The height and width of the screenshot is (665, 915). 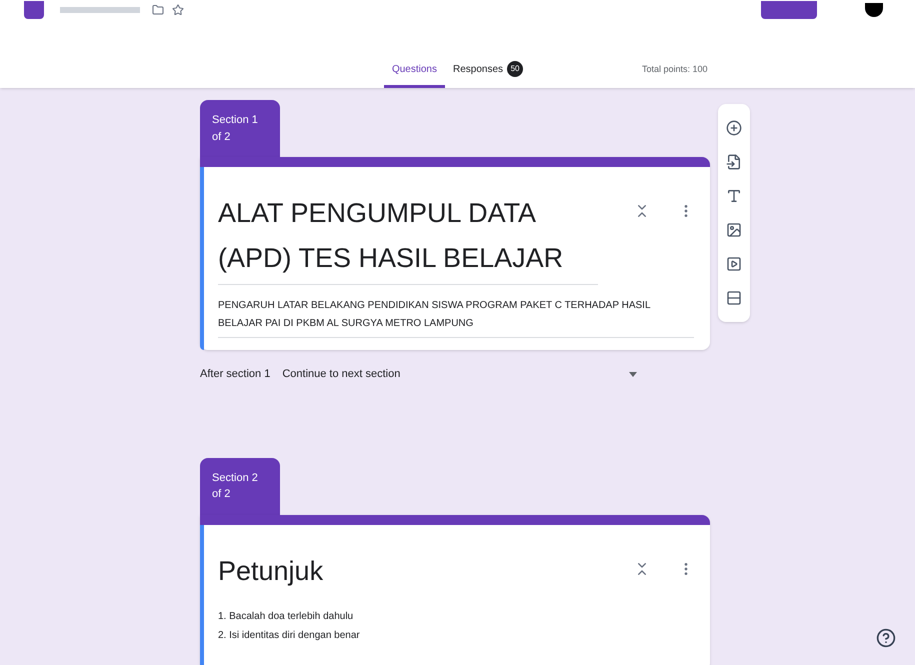 What do you see at coordinates (456, 317) in the screenshot?
I see `section-description: PENGARUH LATAR BELAKANG PENDIDIKAN SISWA PROGRAM PAKET C TERHADAP HASIL BELAJAR PAI DI PKBM AL SURGYA METRO LAMPUNG` at bounding box center [456, 317].